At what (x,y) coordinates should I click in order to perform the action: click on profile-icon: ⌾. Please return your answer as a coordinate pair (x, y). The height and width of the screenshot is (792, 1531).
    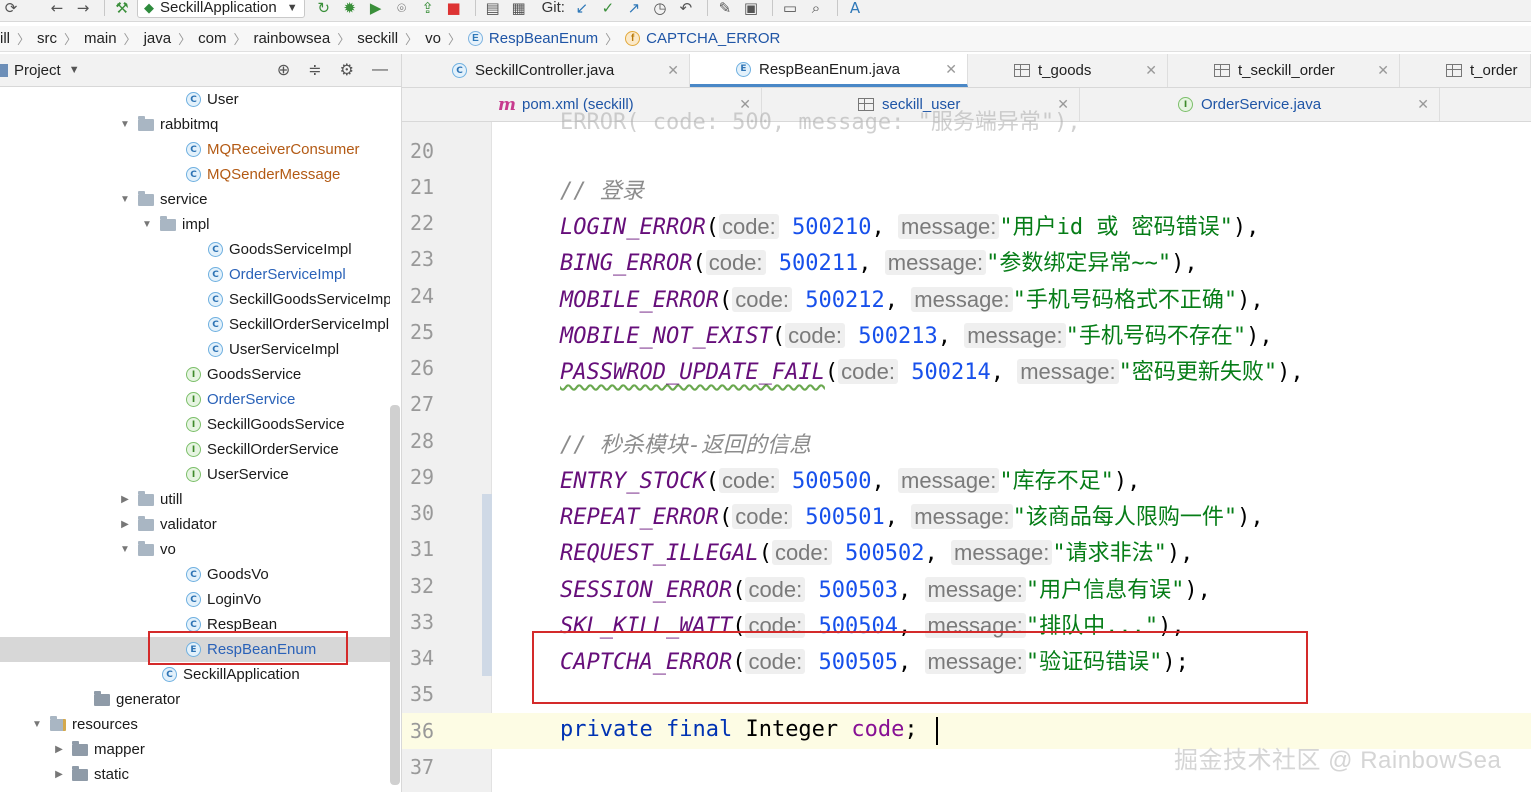
    Looking at the image, I should click on (402, 9).